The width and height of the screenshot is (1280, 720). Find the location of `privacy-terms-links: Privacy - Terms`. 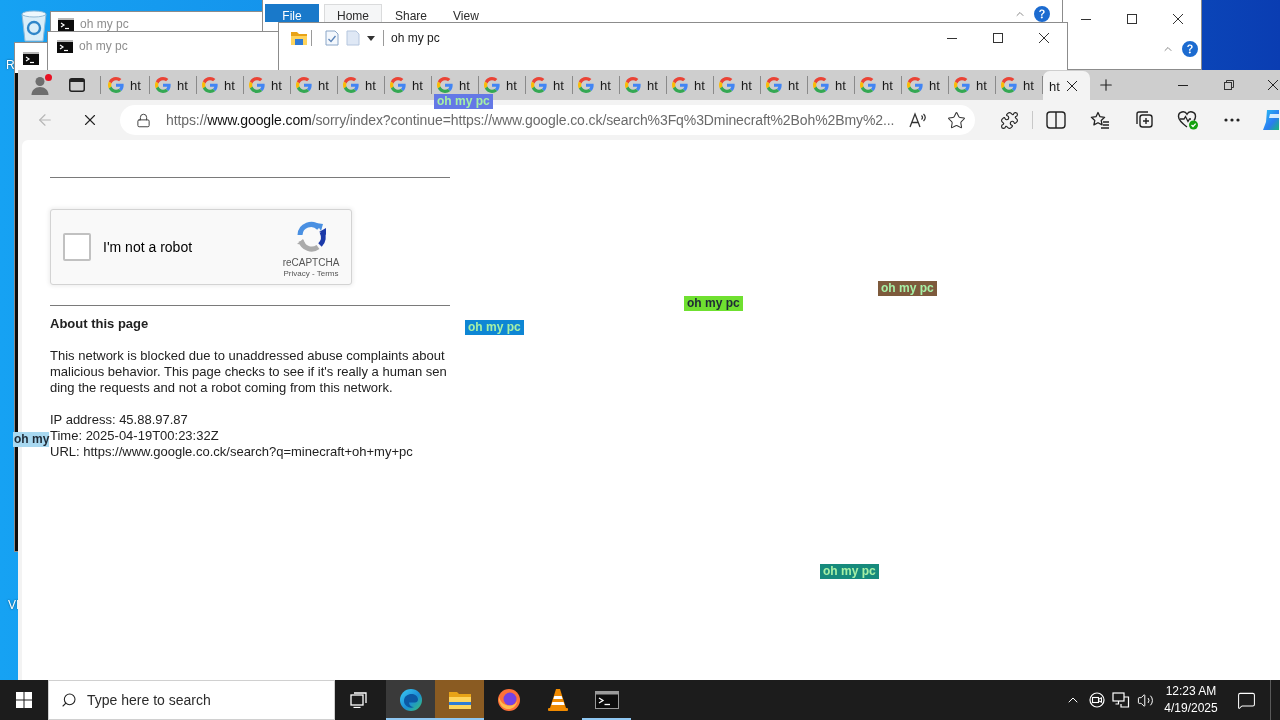

privacy-terms-links: Privacy - Terms is located at coordinates (311, 274).